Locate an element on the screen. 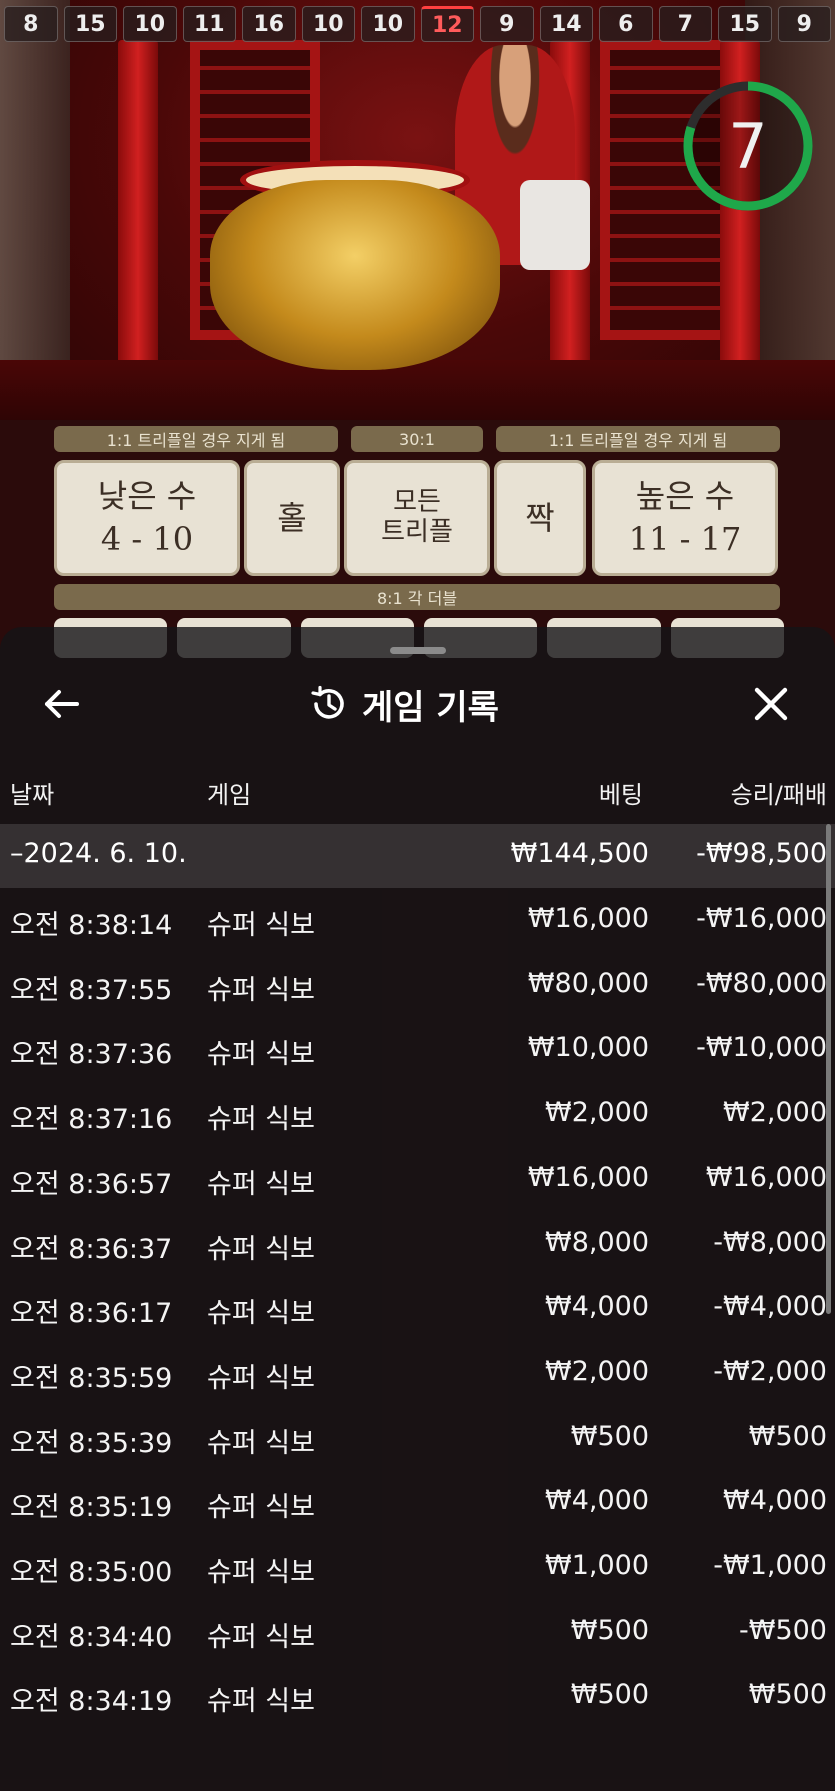 This screenshot has height=1791, width=835. bet-odd-label: 홀 is located at coordinates (292, 517).